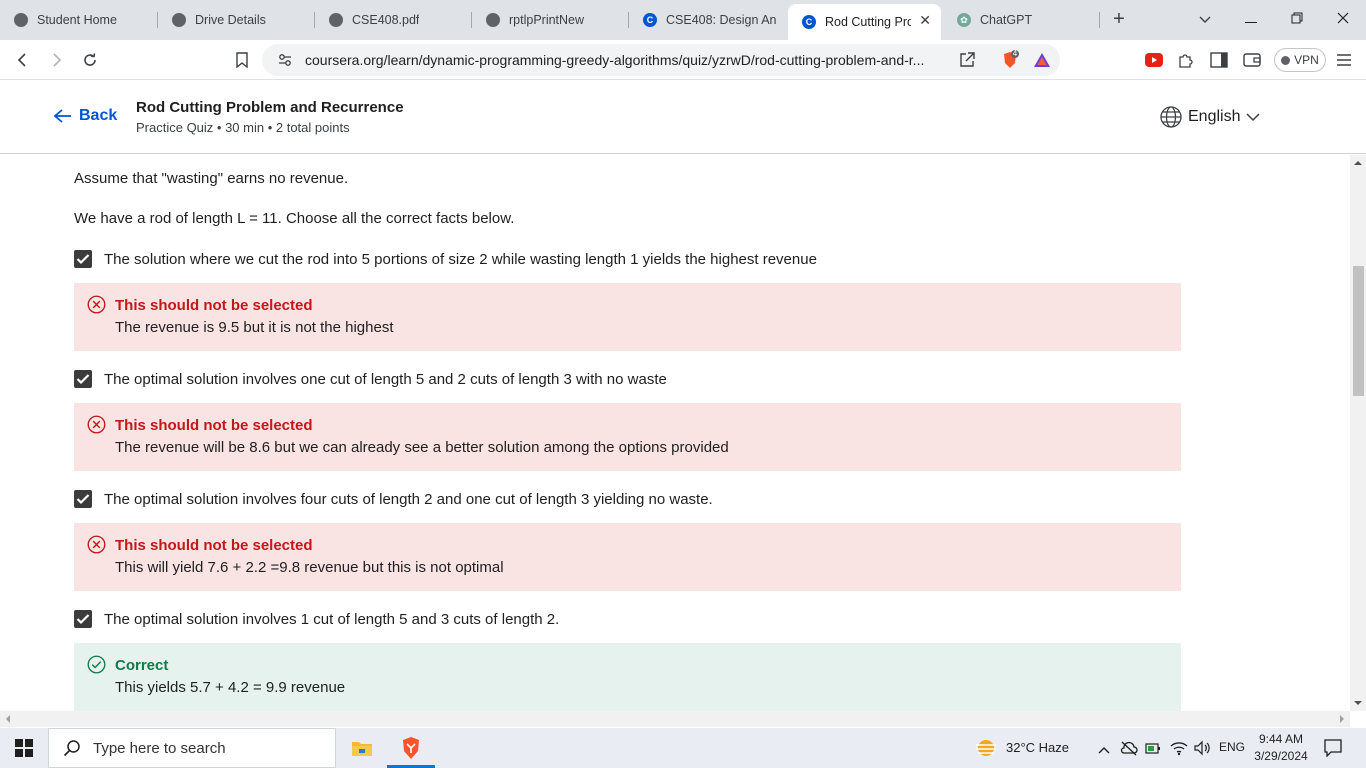 The width and height of the screenshot is (1366, 768). Describe the element at coordinates (1333, 750) in the screenshot. I see `notification-icon` at that location.